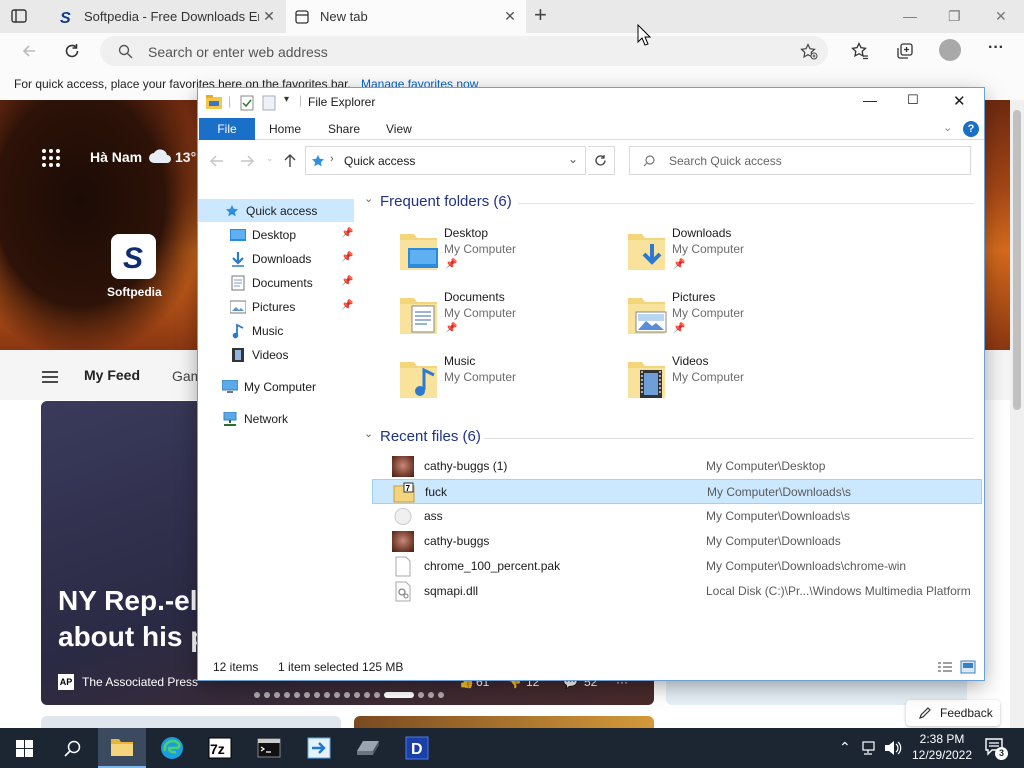 This screenshot has height=768, width=1024. I want to click on taskbar-app-arrow, so click(319, 748).